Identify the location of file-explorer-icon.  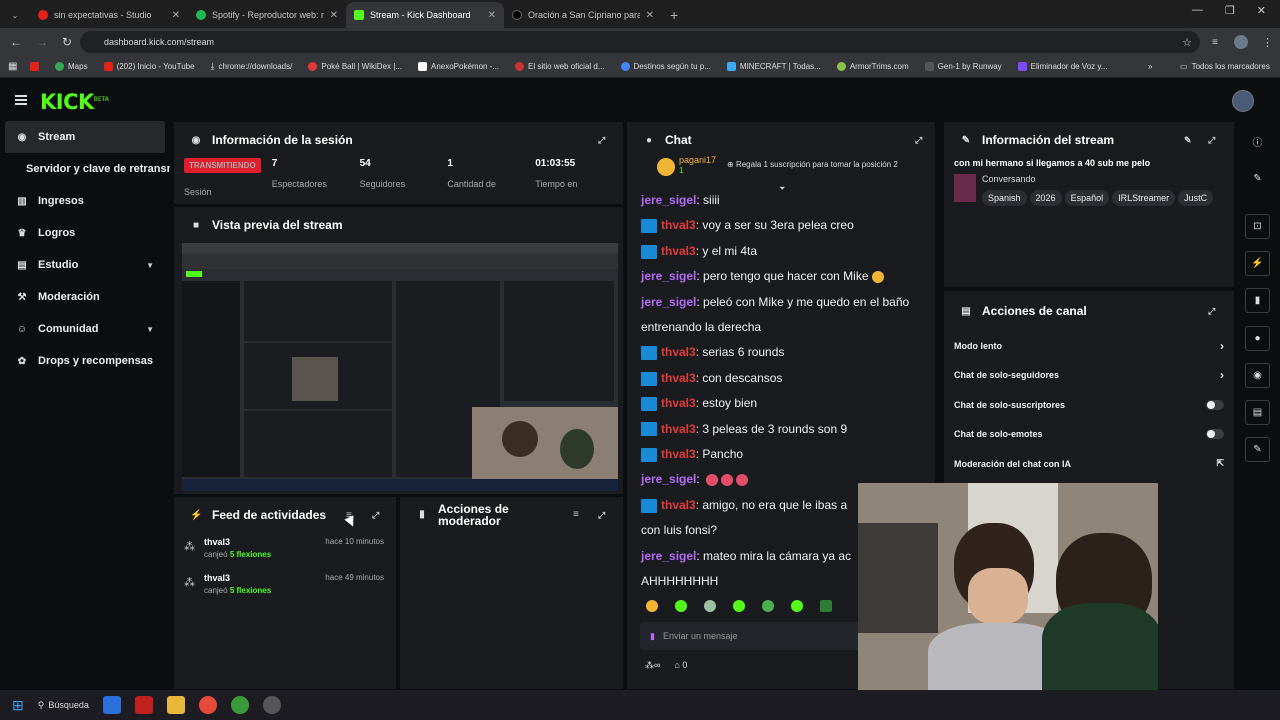
(175, 705).